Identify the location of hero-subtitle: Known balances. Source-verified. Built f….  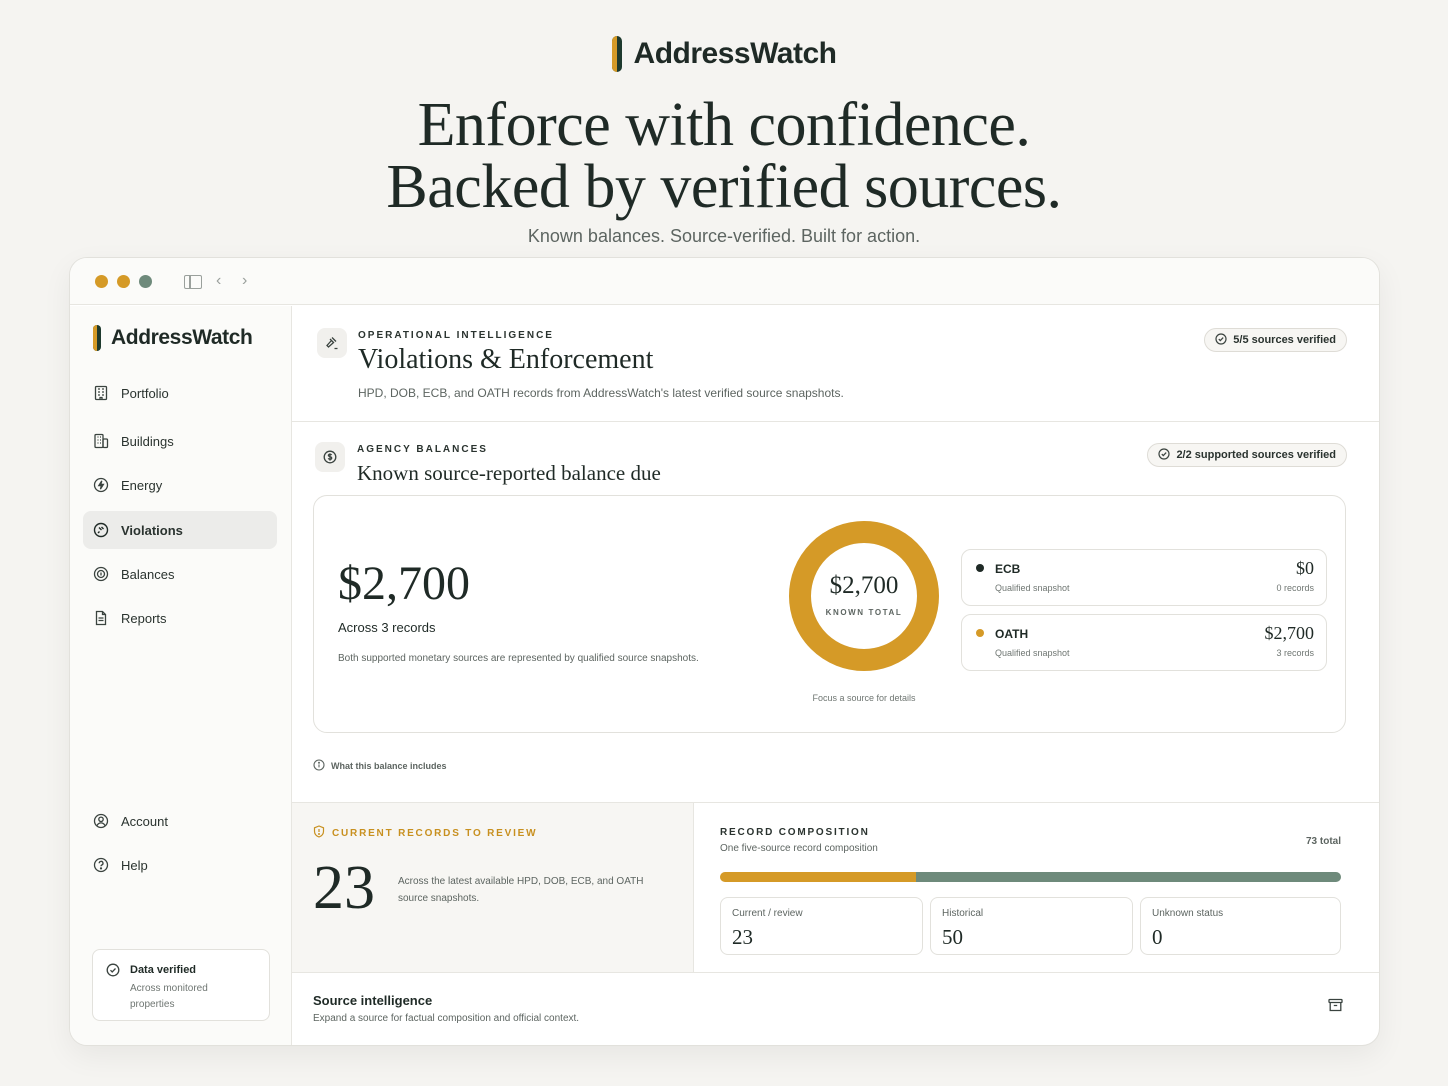
(724, 236).